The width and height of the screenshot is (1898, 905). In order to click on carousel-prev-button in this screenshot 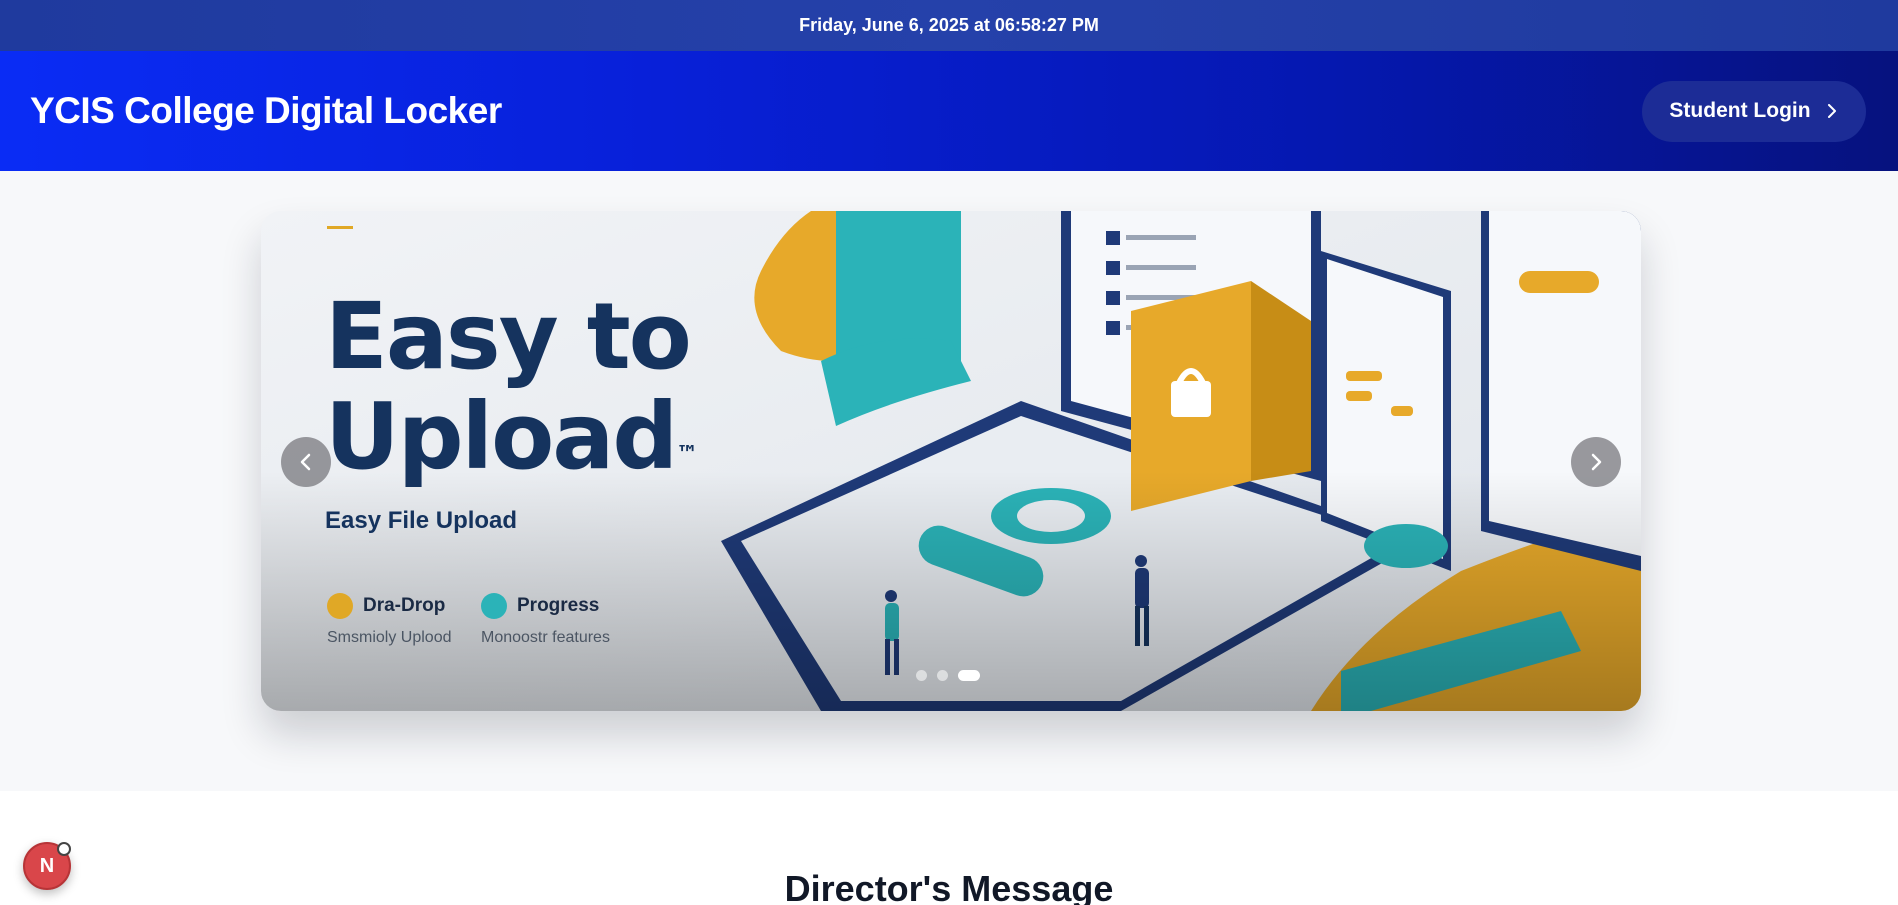, I will do `click(306, 462)`.